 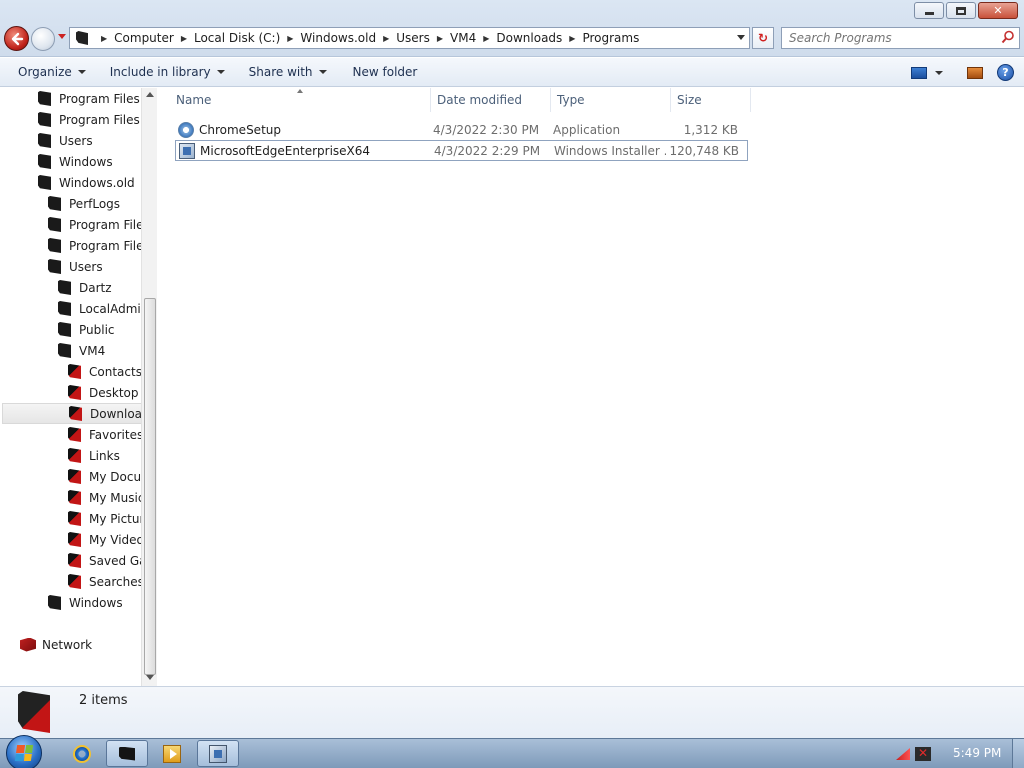 I want to click on tree-item: Desktop, so click(x=103, y=392).